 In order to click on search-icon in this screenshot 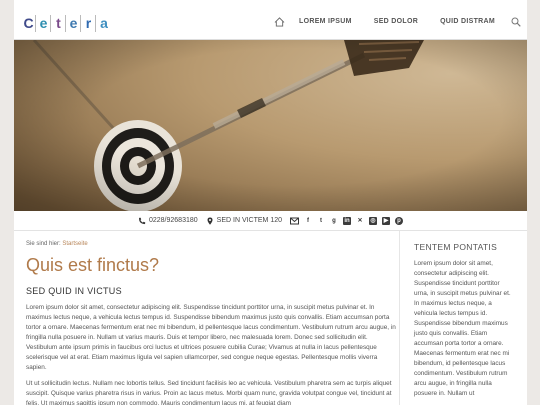, I will do `click(516, 22)`.